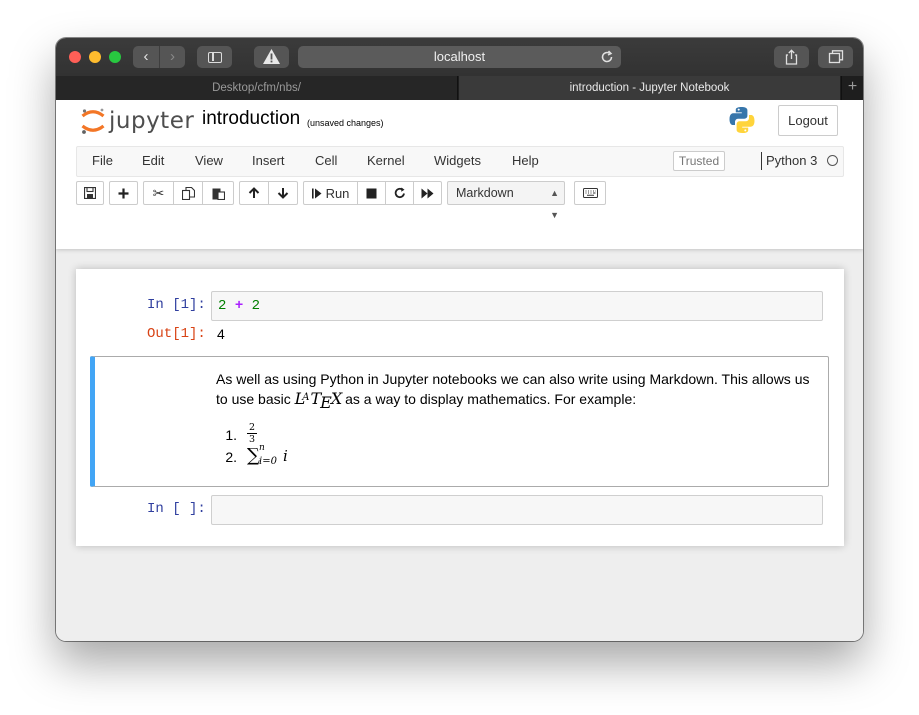 The width and height of the screenshot is (919, 715). I want to click on move-down-button, so click(283, 193).